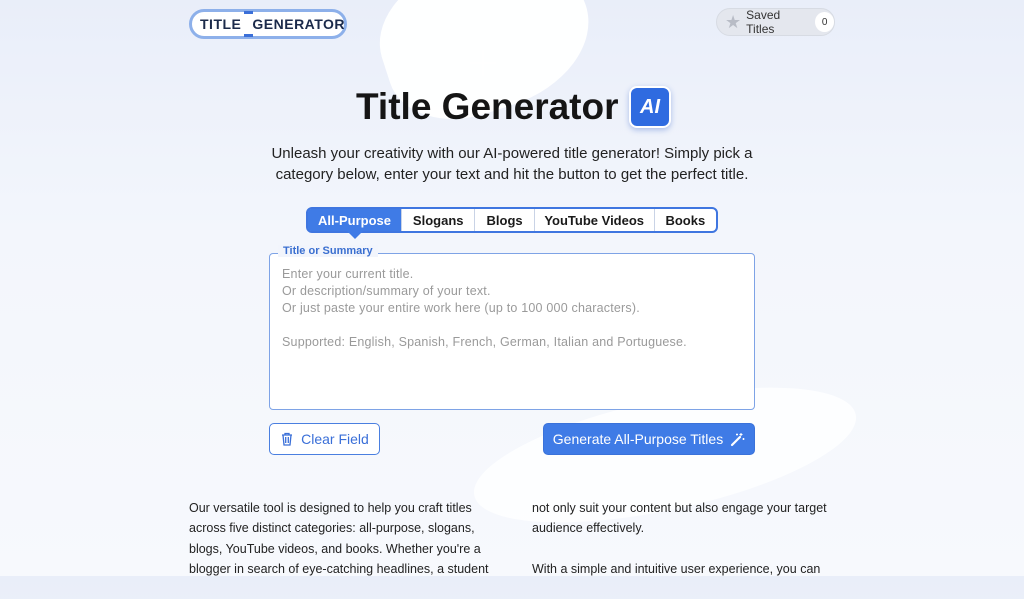  What do you see at coordinates (738, 439) in the screenshot?
I see `magic-wand-icon` at bounding box center [738, 439].